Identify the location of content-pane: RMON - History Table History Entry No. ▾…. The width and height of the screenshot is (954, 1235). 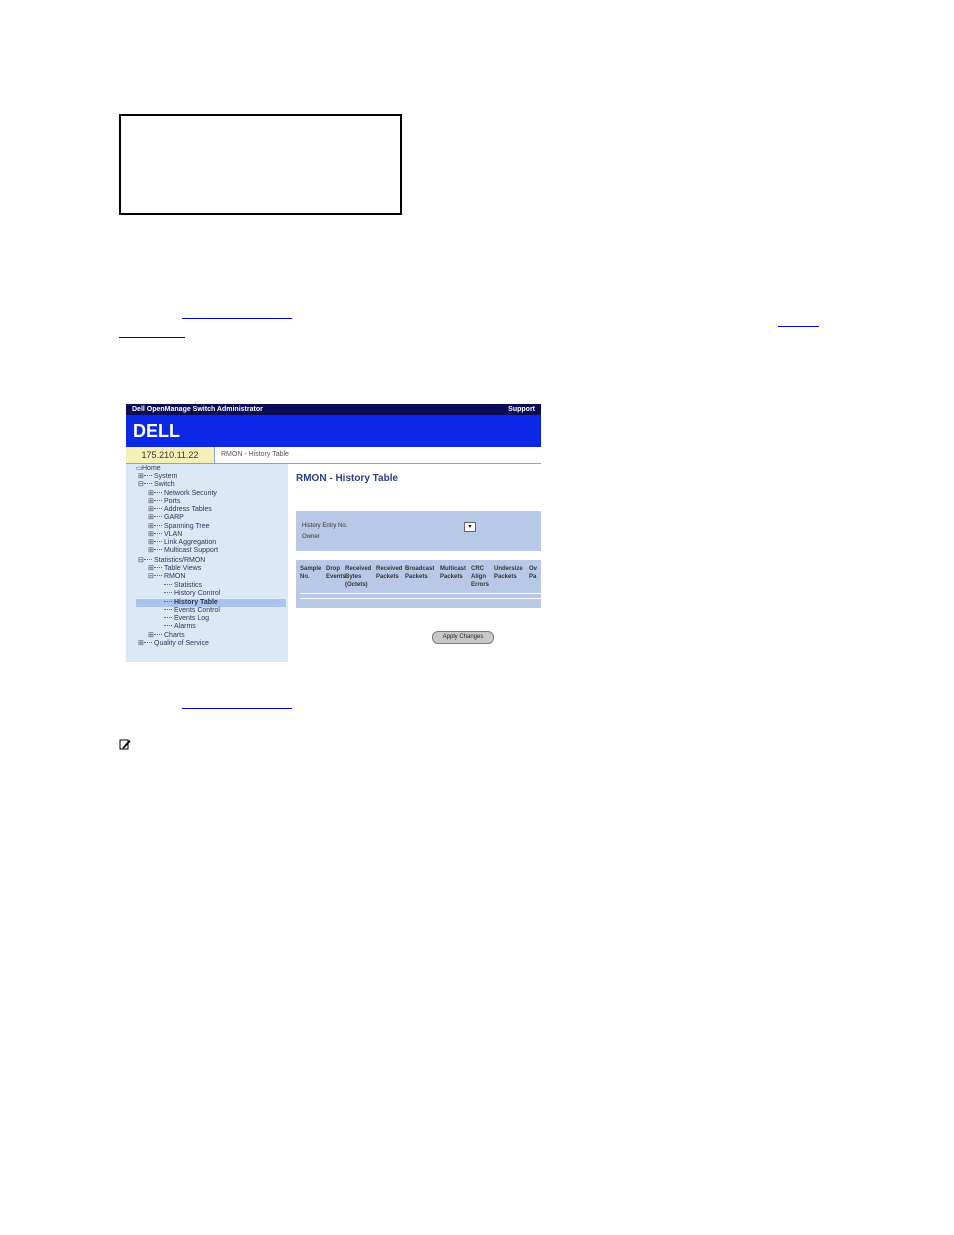
(414, 563).